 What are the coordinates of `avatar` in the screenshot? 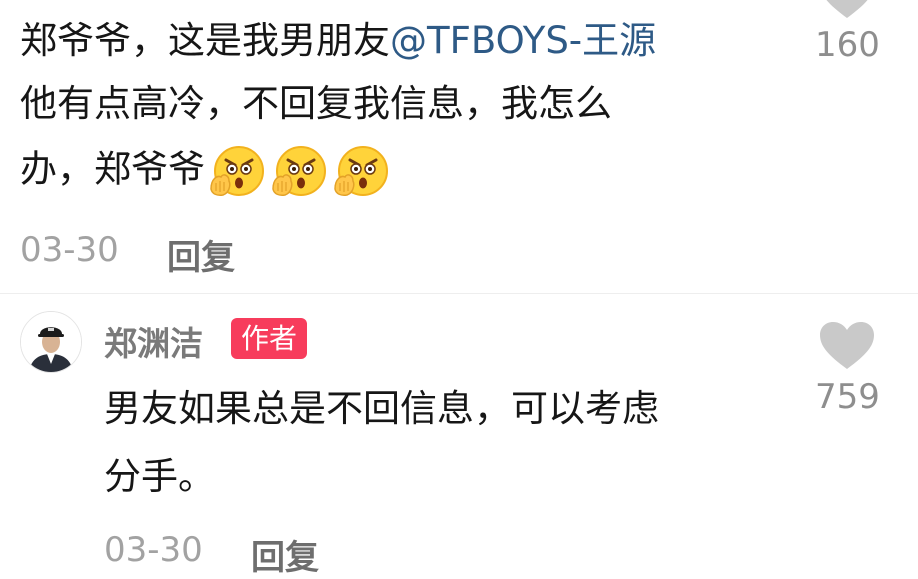 It's located at (51, 342).